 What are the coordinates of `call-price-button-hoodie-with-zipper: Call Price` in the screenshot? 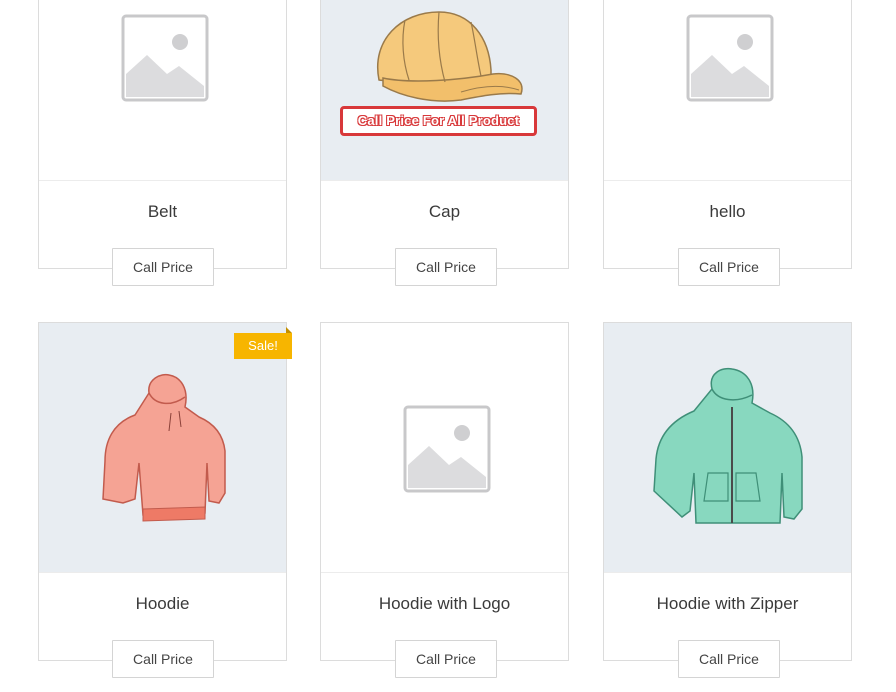 It's located at (729, 659).